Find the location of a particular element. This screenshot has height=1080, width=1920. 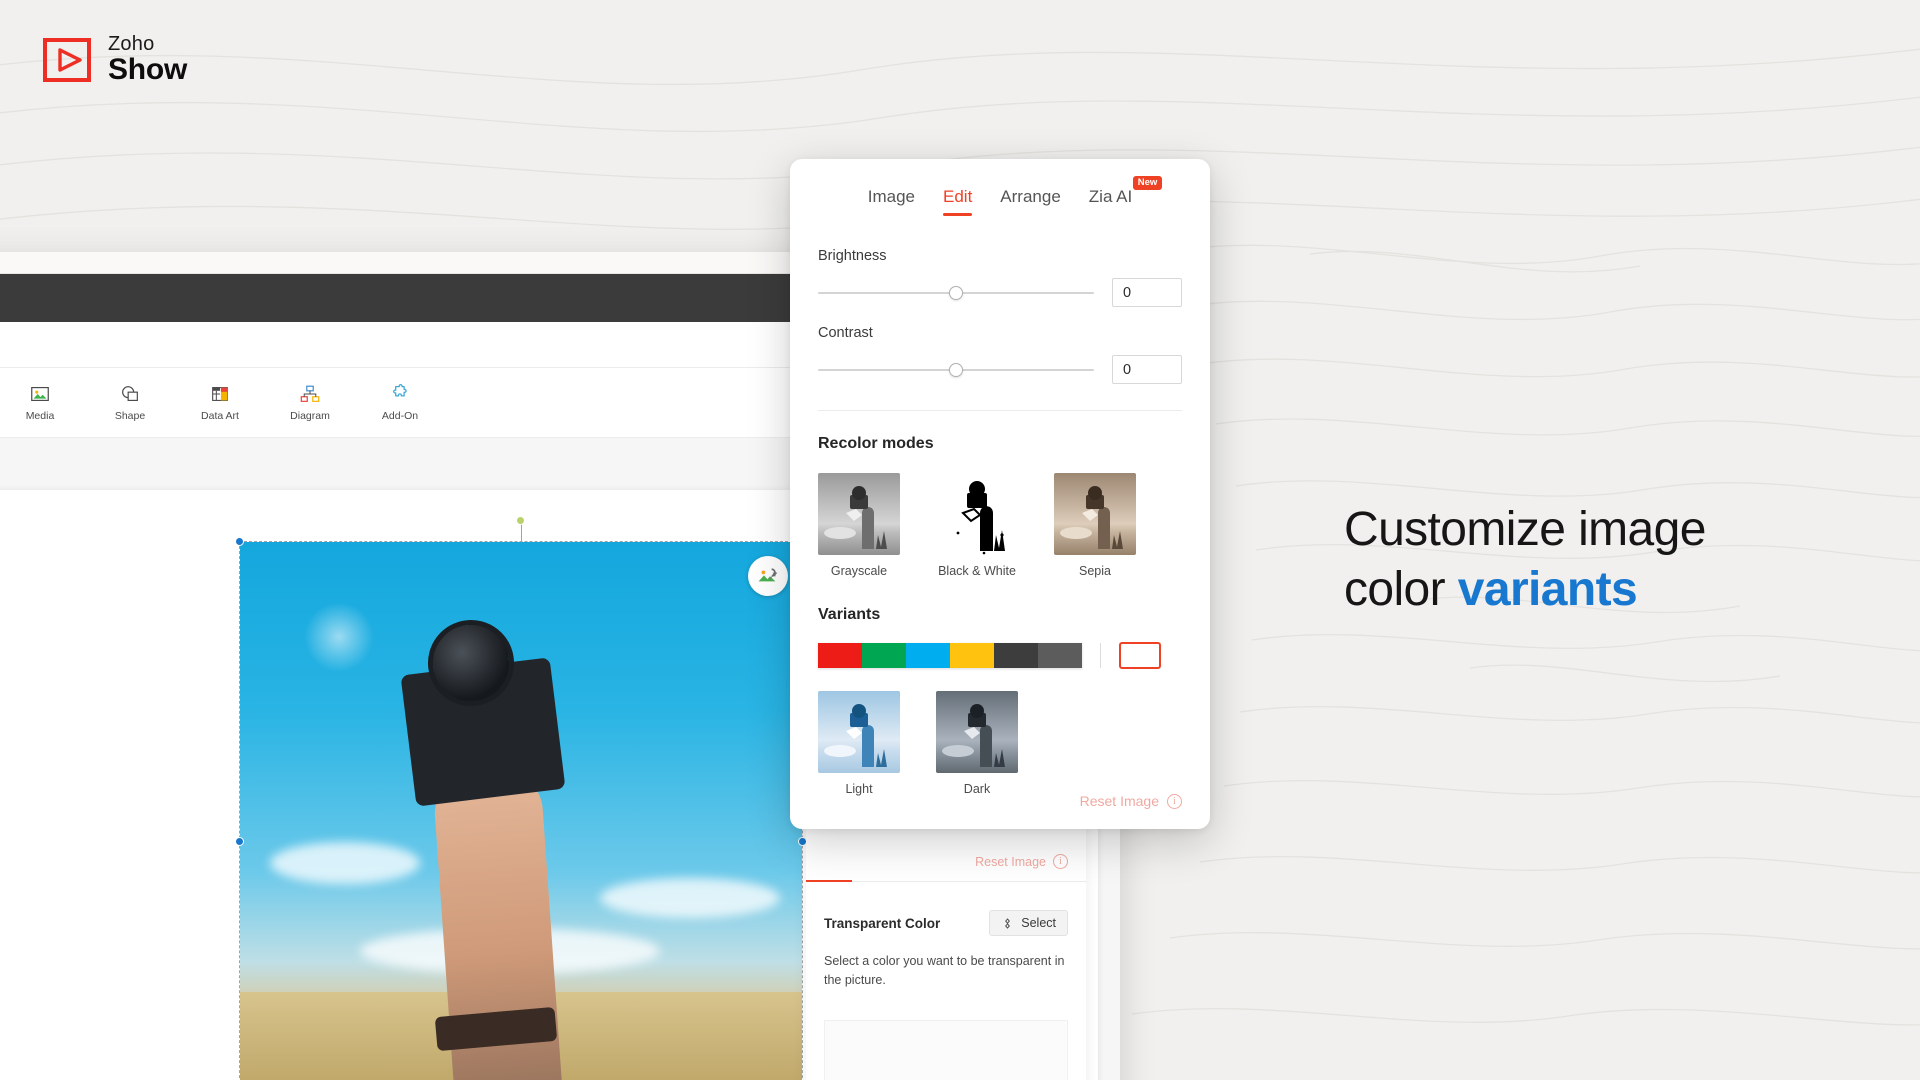

brightness-input: 0 is located at coordinates (1147, 292).